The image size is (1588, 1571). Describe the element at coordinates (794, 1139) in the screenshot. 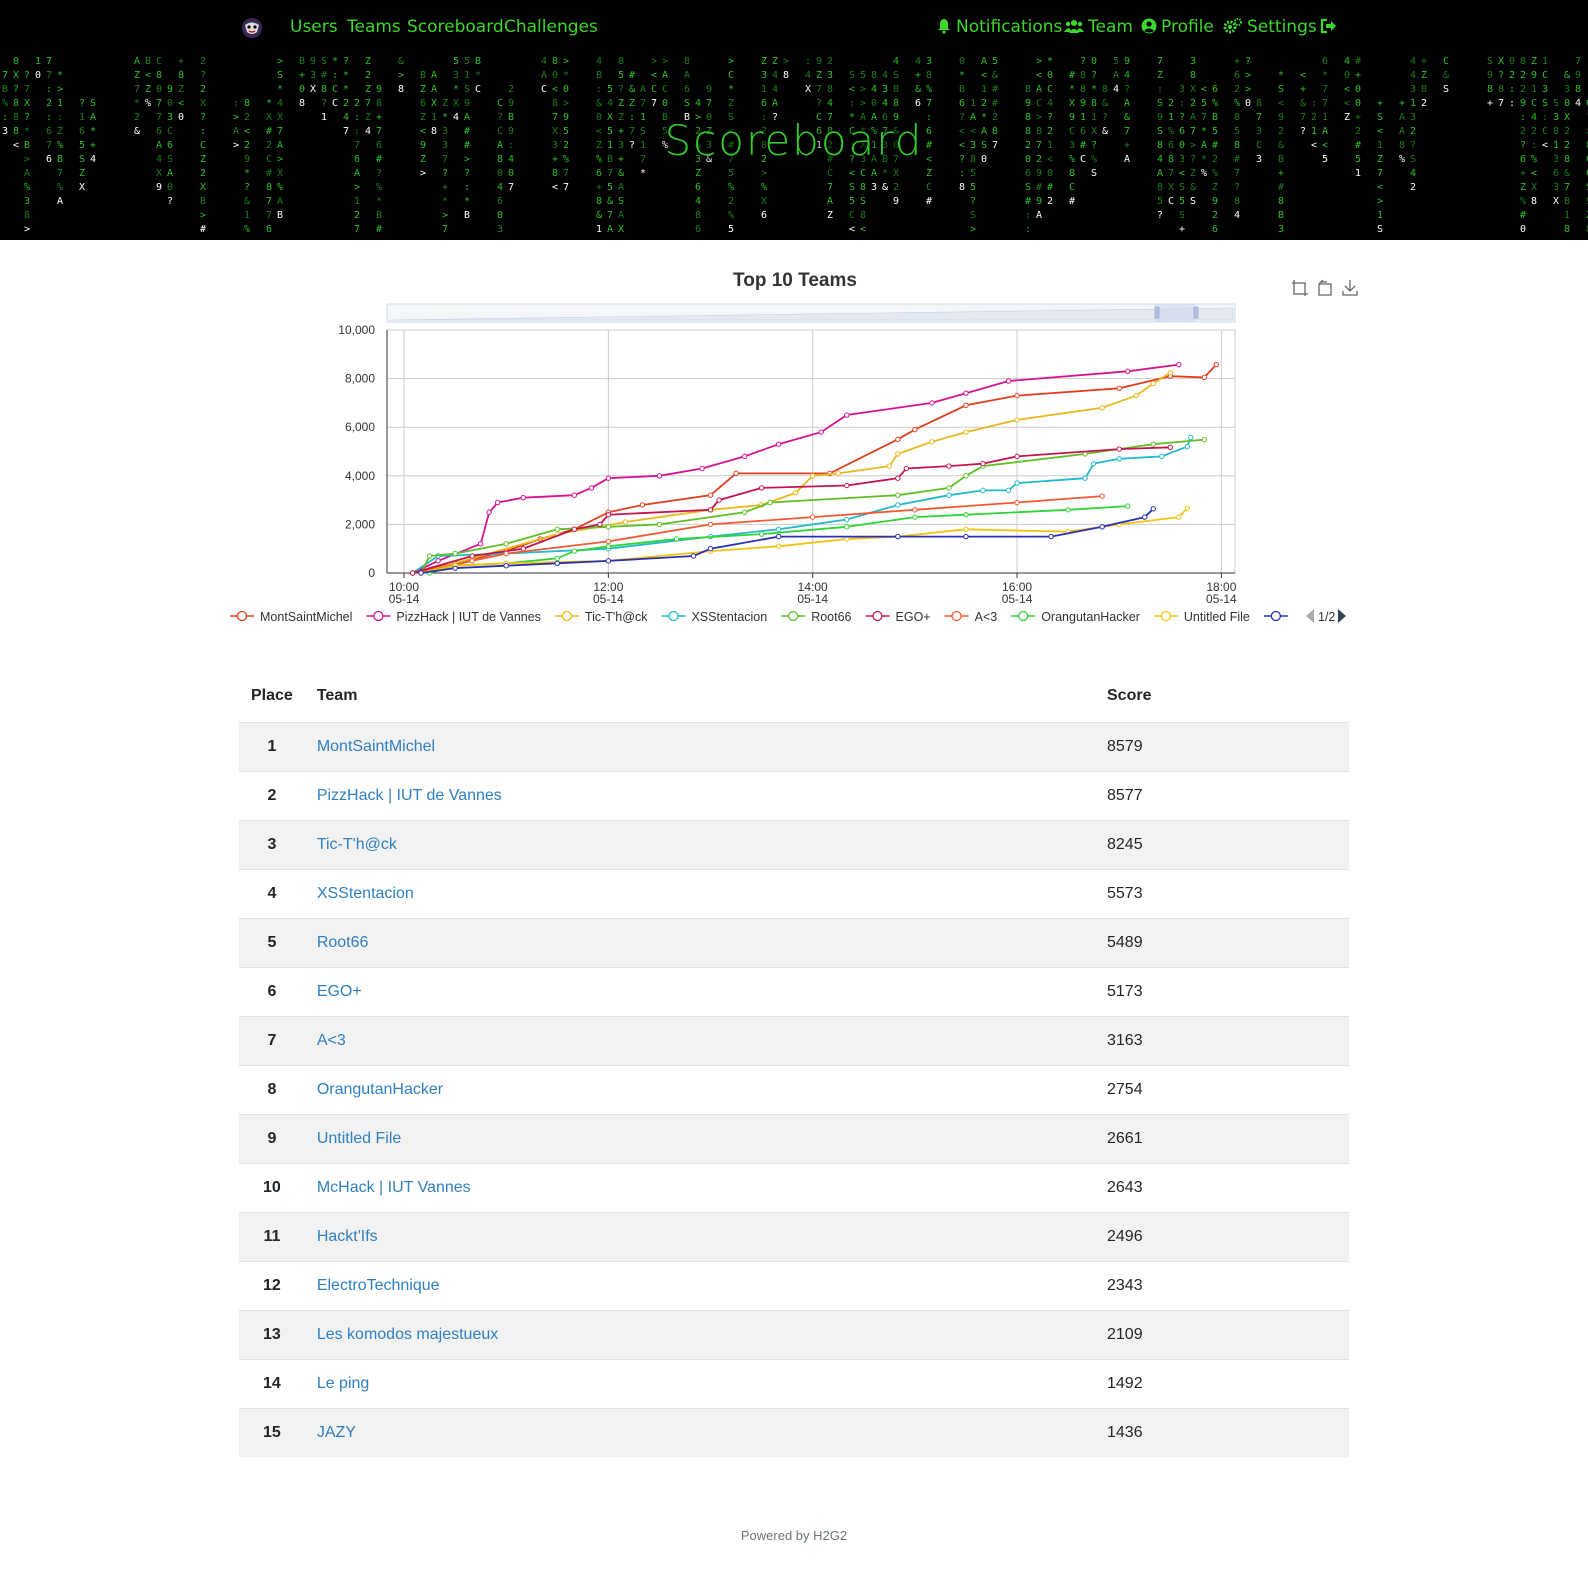

I see `table-row: 9 Untitled File 2661` at that location.